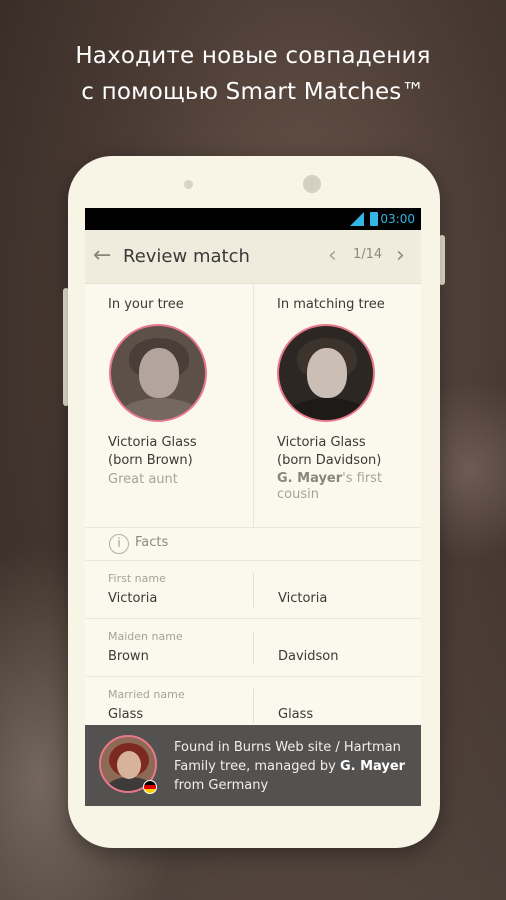 The width and height of the screenshot is (506, 900). I want to click on your-tree-person-name: Victoria Glass (born Brown), so click(178, 452).